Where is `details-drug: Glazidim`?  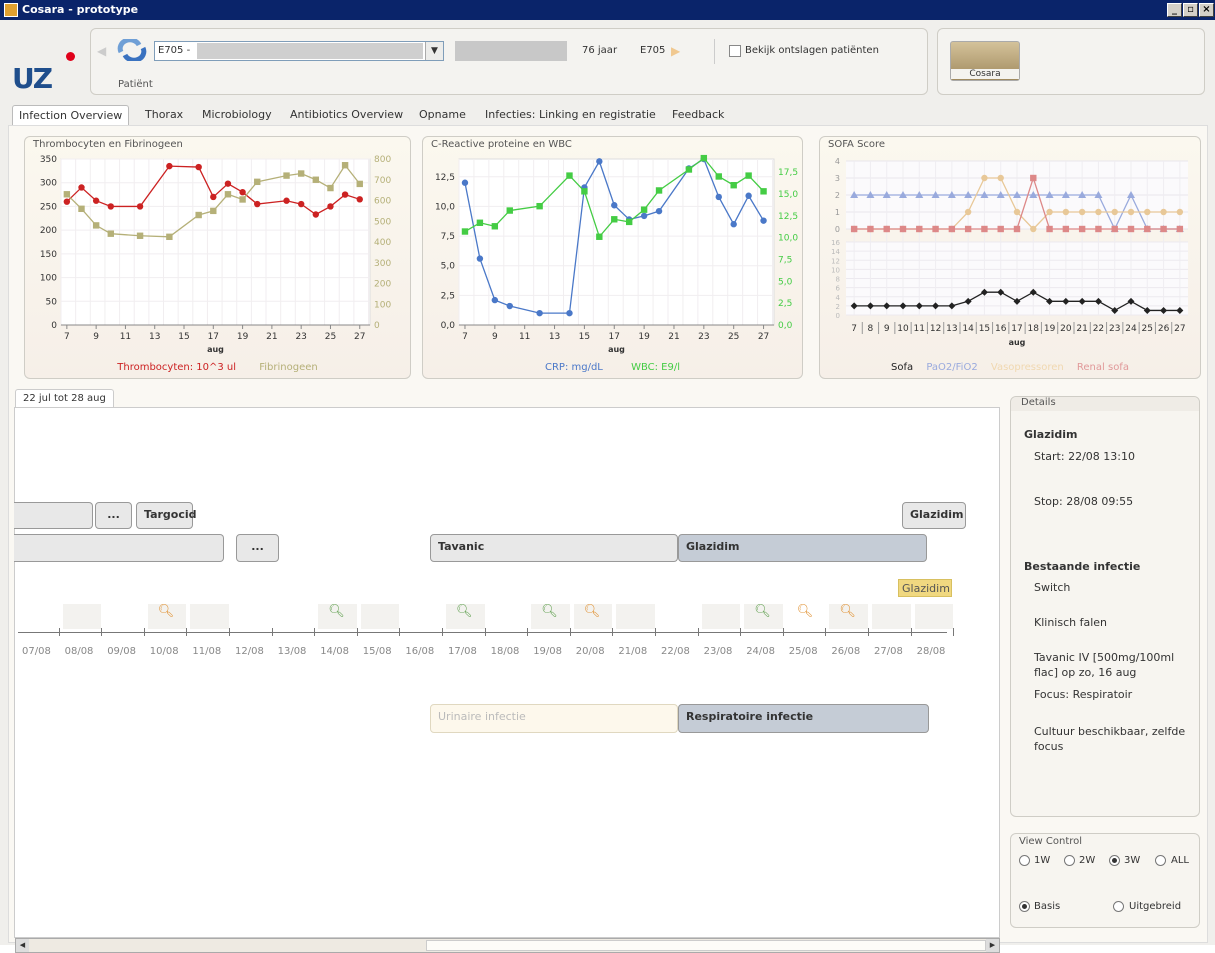 details-drug: Glazidim is located at coordinates (1051, 434).